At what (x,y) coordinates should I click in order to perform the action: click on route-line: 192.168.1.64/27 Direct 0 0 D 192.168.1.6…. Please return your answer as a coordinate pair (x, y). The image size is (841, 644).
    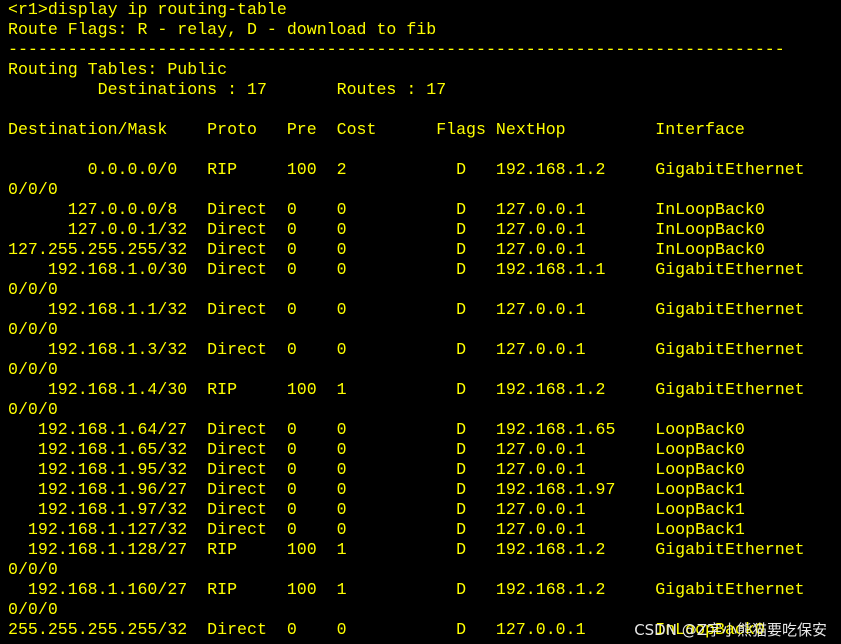
    Looking at the image, I should click on (376, 429).